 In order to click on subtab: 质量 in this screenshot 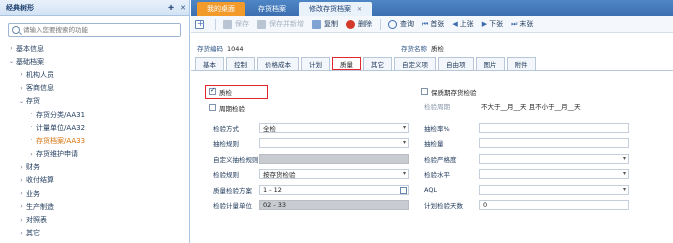, I will do `click(346, 63)`.